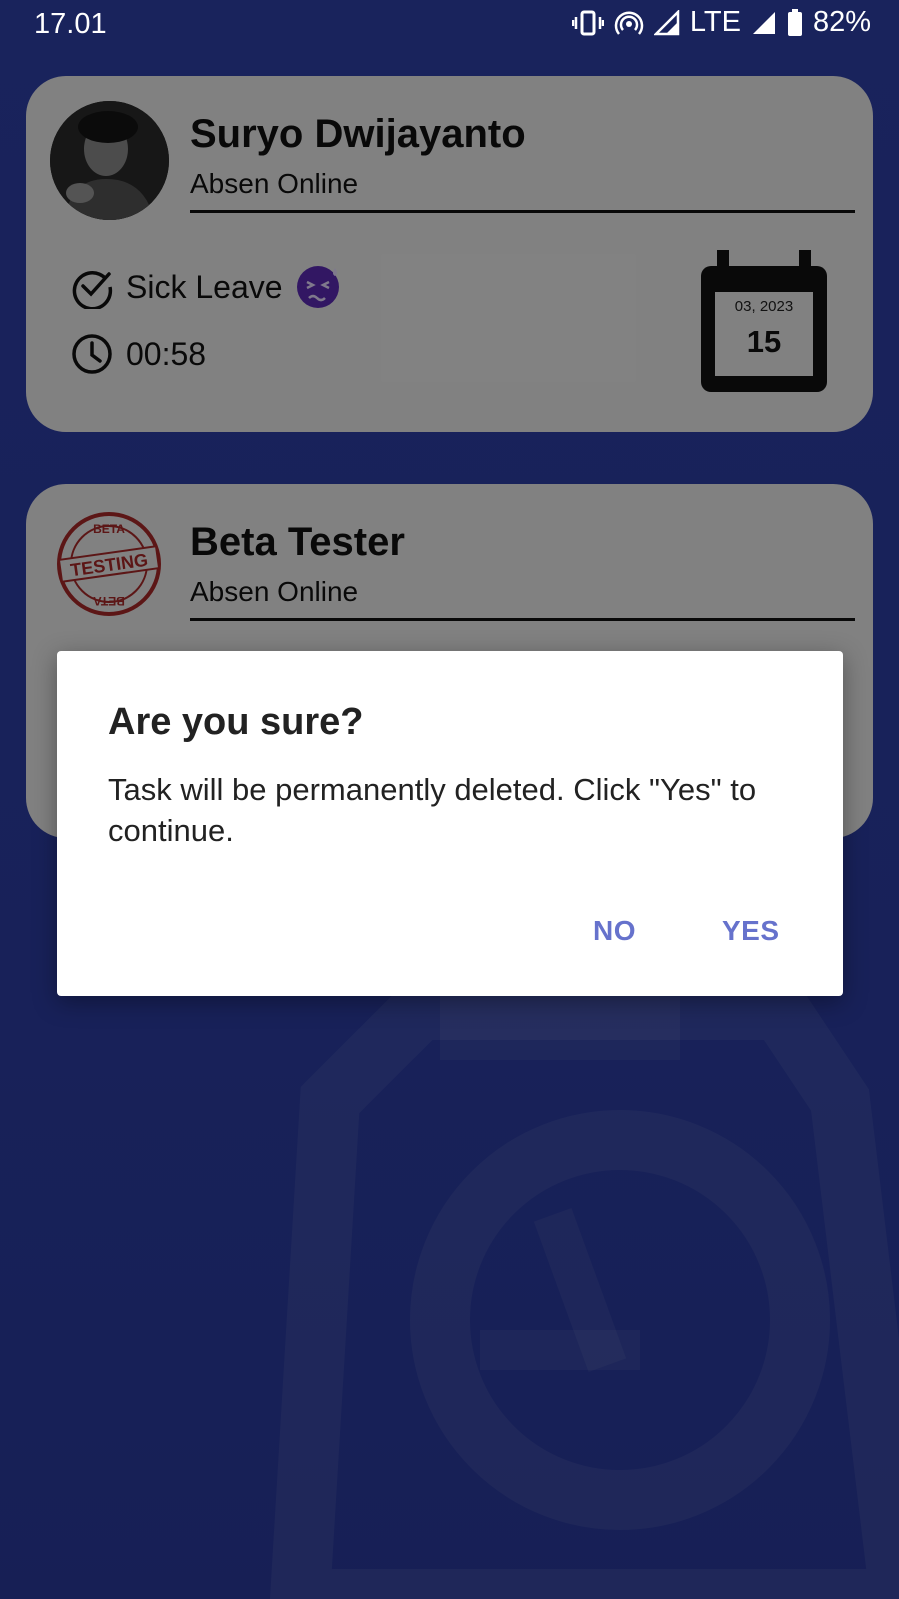  Describe the element at coordinates (715, 22) in the screenshot. I see `network-type: LTE` at that location.